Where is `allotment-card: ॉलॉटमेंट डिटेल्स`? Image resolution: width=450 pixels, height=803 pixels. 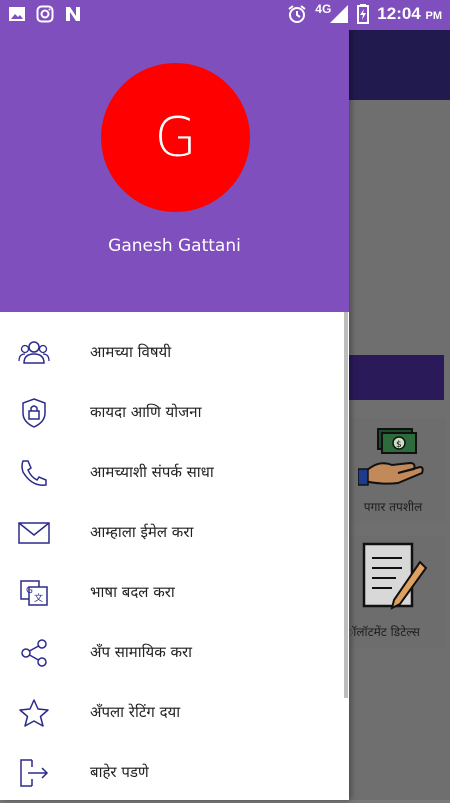 allotment-card: ॉलॉटमेंट डिटेल्स is located at coordinates (393, 592).